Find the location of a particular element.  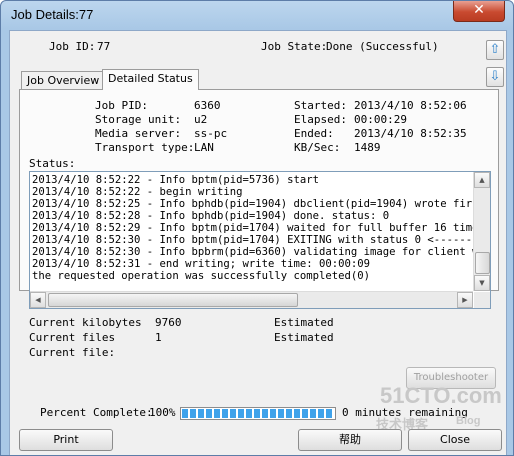

media-server-value: ss-pc is located at coordinates (211, 133).